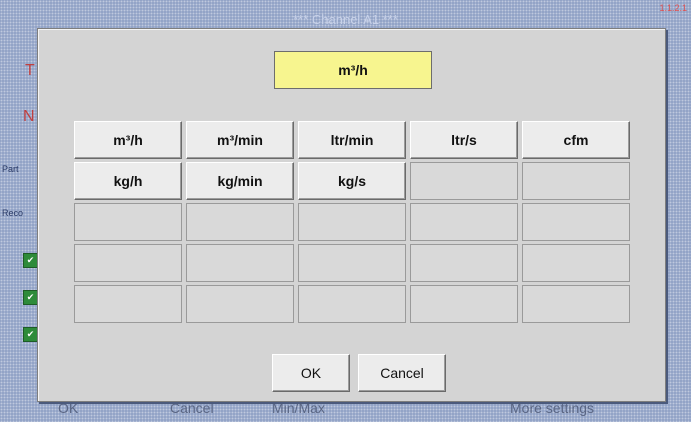 Image resolution: width=691 pixels, height=422 pixels. Describe the element at coordinates (29, 116) in the screenshot. I see `background-side-letter-n: N` at that location.